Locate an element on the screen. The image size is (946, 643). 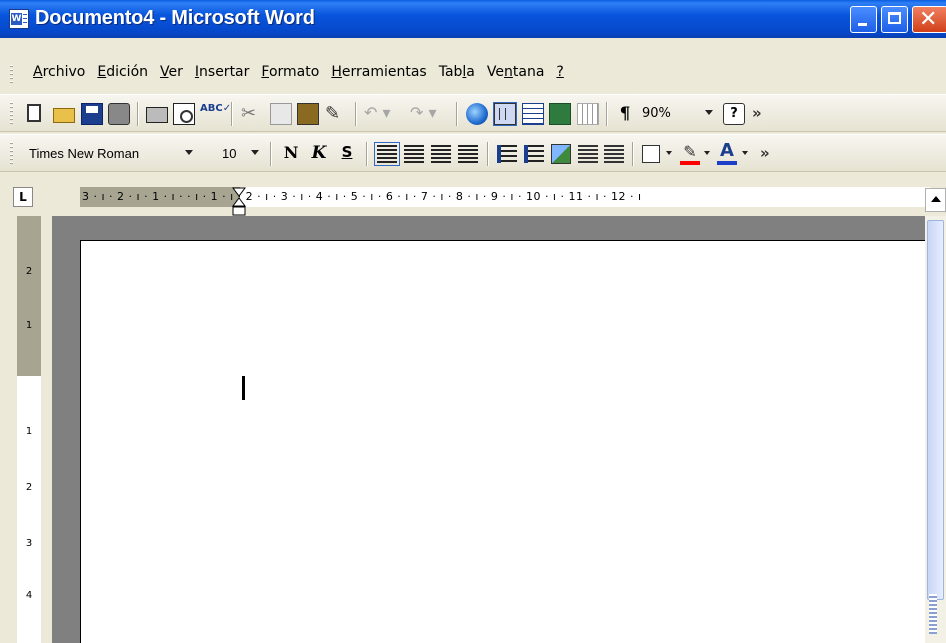
align-left-icon is located at coordinates (387, 154).